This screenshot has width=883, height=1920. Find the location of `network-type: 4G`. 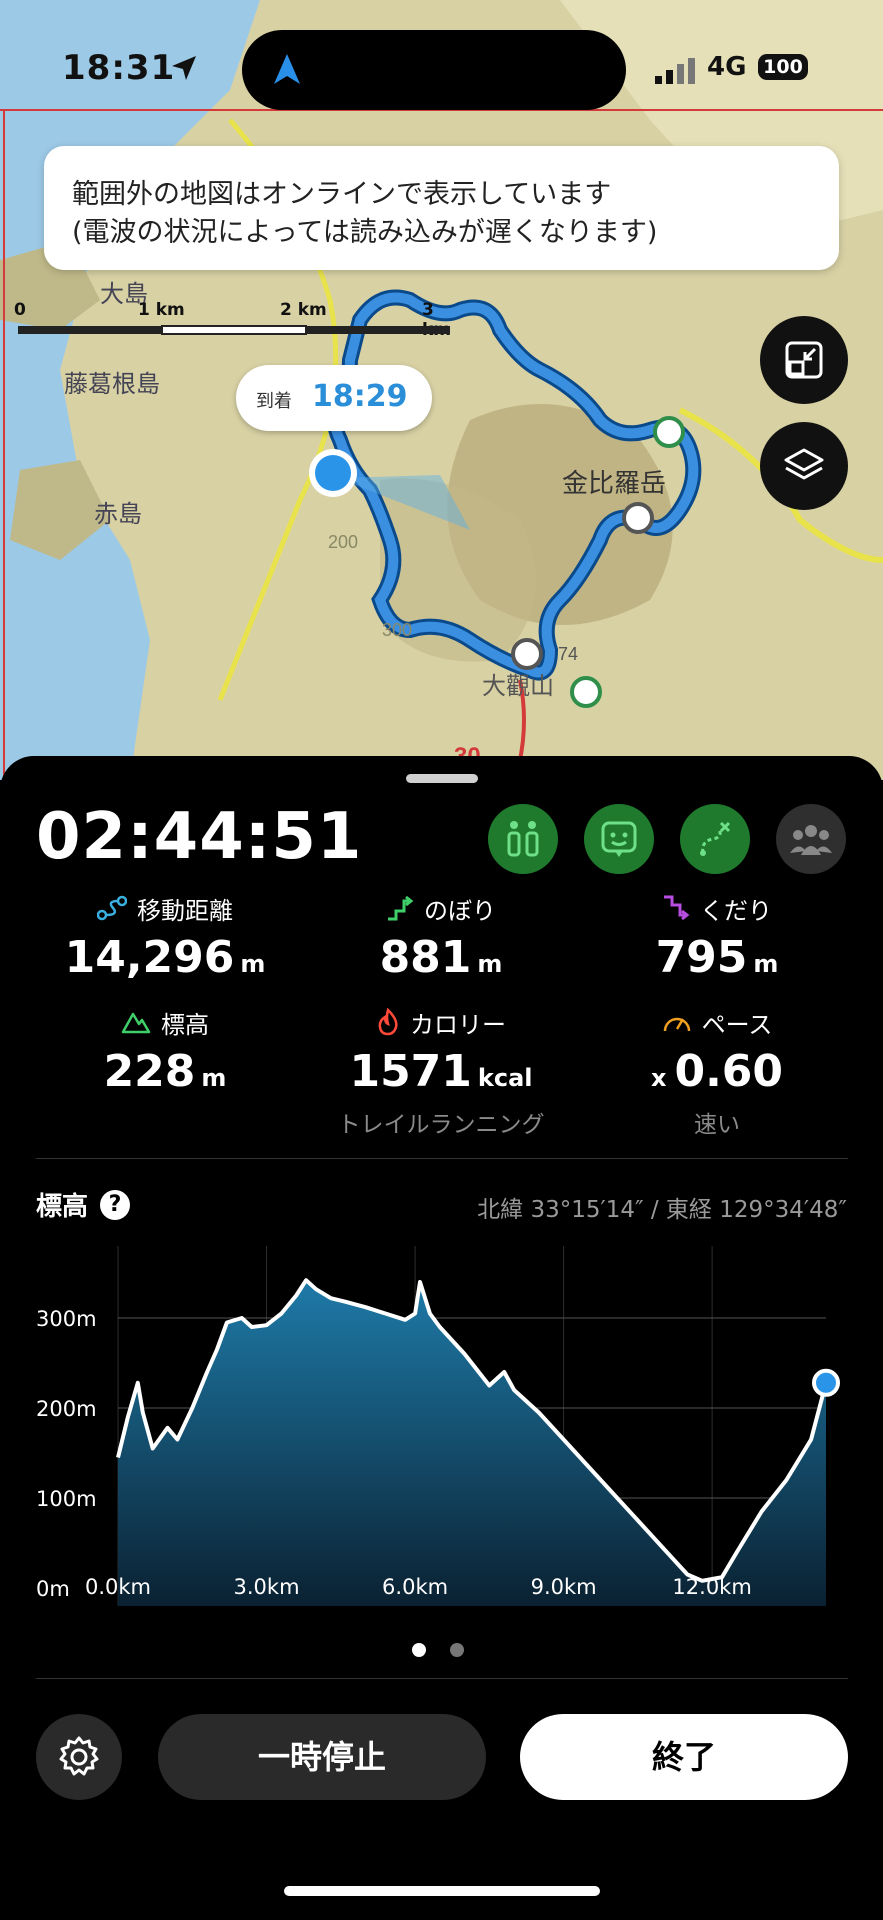

network-type: 4G is located at coordinates (727, 67).